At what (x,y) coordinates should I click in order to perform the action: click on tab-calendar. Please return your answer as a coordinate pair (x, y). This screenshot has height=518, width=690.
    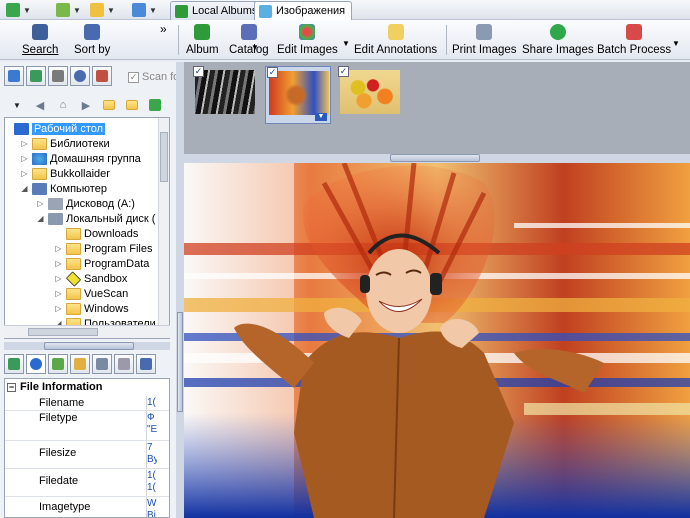
    Looking at the image, I should click on (102, 76).